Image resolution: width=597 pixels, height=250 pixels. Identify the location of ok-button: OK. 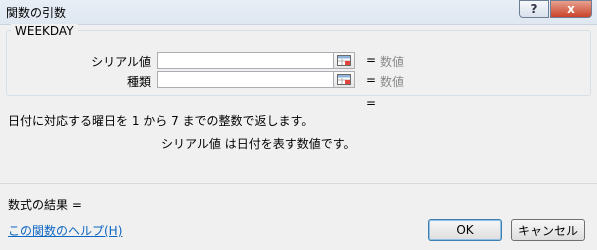
(465, 230).